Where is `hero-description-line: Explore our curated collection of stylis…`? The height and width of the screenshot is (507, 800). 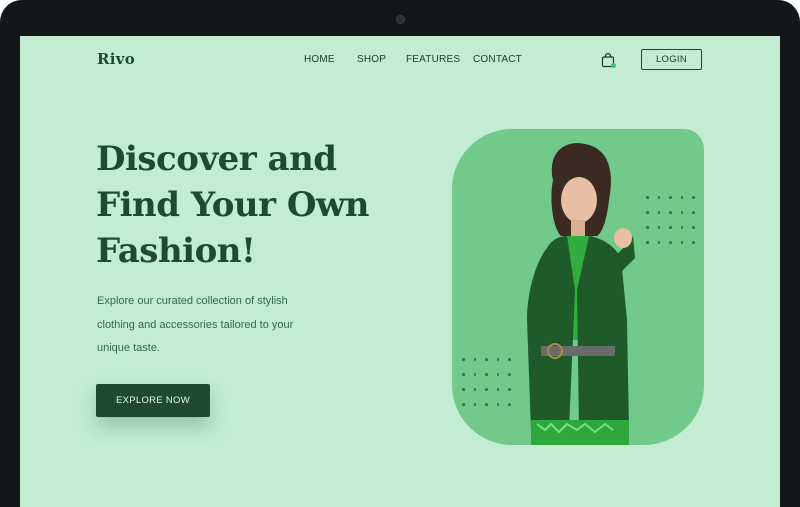
hero-description-line: Explore our curated collection of stylis… is located at coordinates (192, 301).